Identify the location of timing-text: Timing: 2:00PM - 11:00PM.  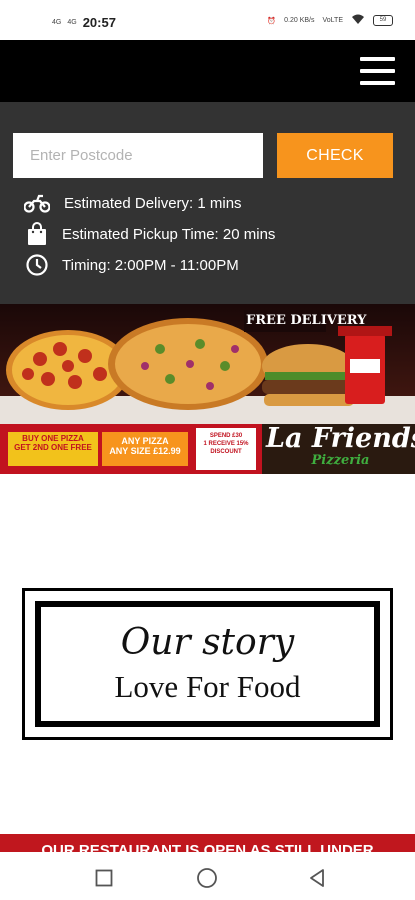
(150, 265).